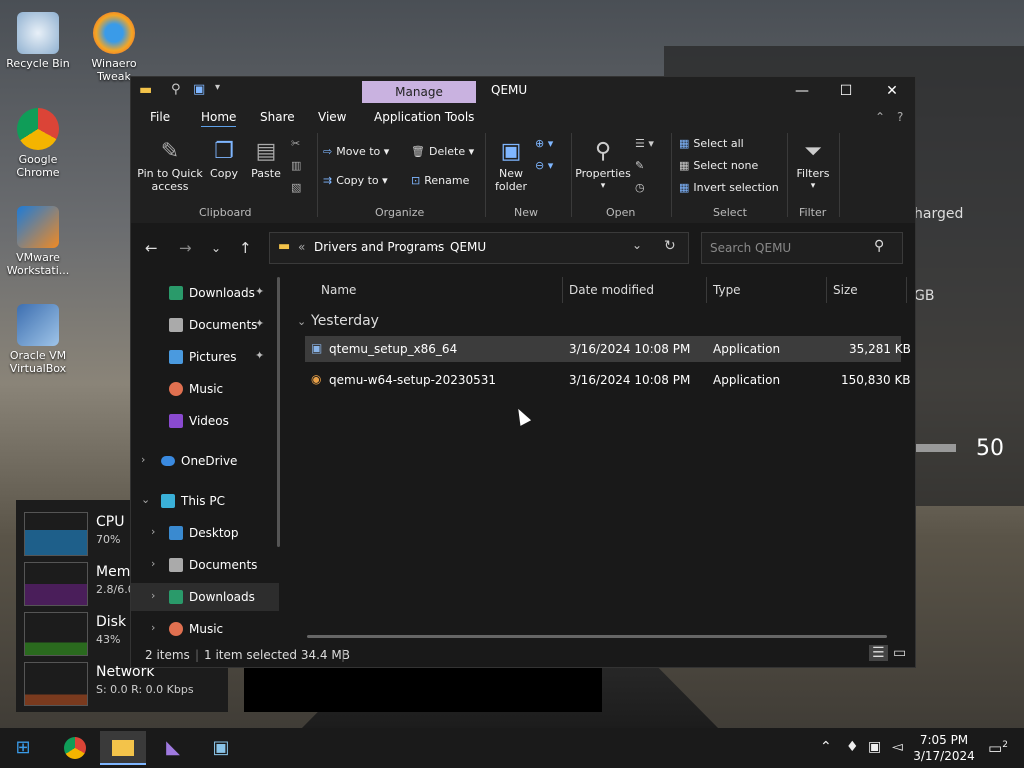 This screenshot has width=1024, height=768. What do you see at coordinates (874, 747) in the screenshot?
I see `network-icon: ▣` at bounding box center [874, 747].